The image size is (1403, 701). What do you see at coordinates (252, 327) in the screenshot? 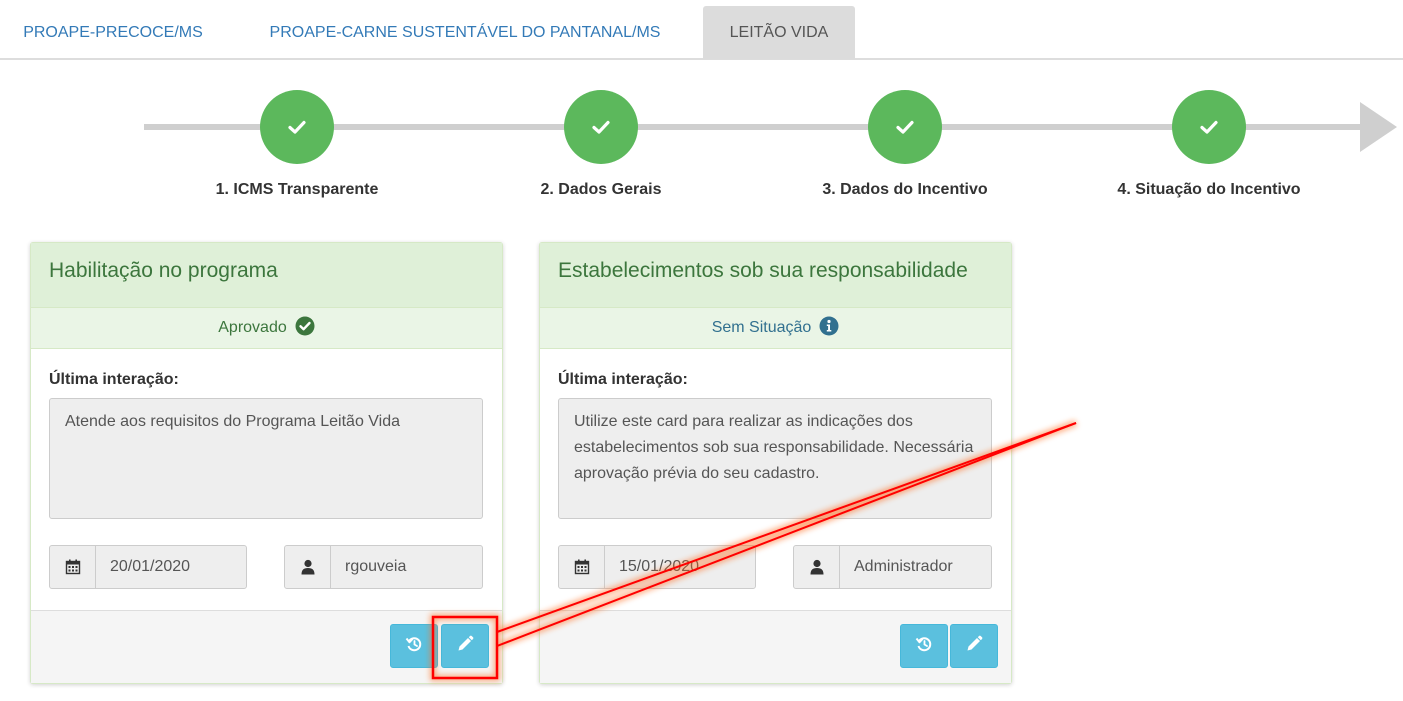
I see `status-text: Aprovado` at bounding box center [252, 327].